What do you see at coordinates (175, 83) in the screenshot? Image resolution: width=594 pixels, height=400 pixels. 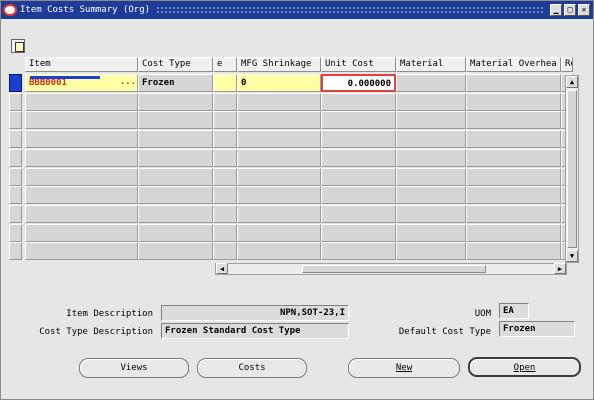 I see `cell-cost-type: Frozen` at bounding box center [175, 83].